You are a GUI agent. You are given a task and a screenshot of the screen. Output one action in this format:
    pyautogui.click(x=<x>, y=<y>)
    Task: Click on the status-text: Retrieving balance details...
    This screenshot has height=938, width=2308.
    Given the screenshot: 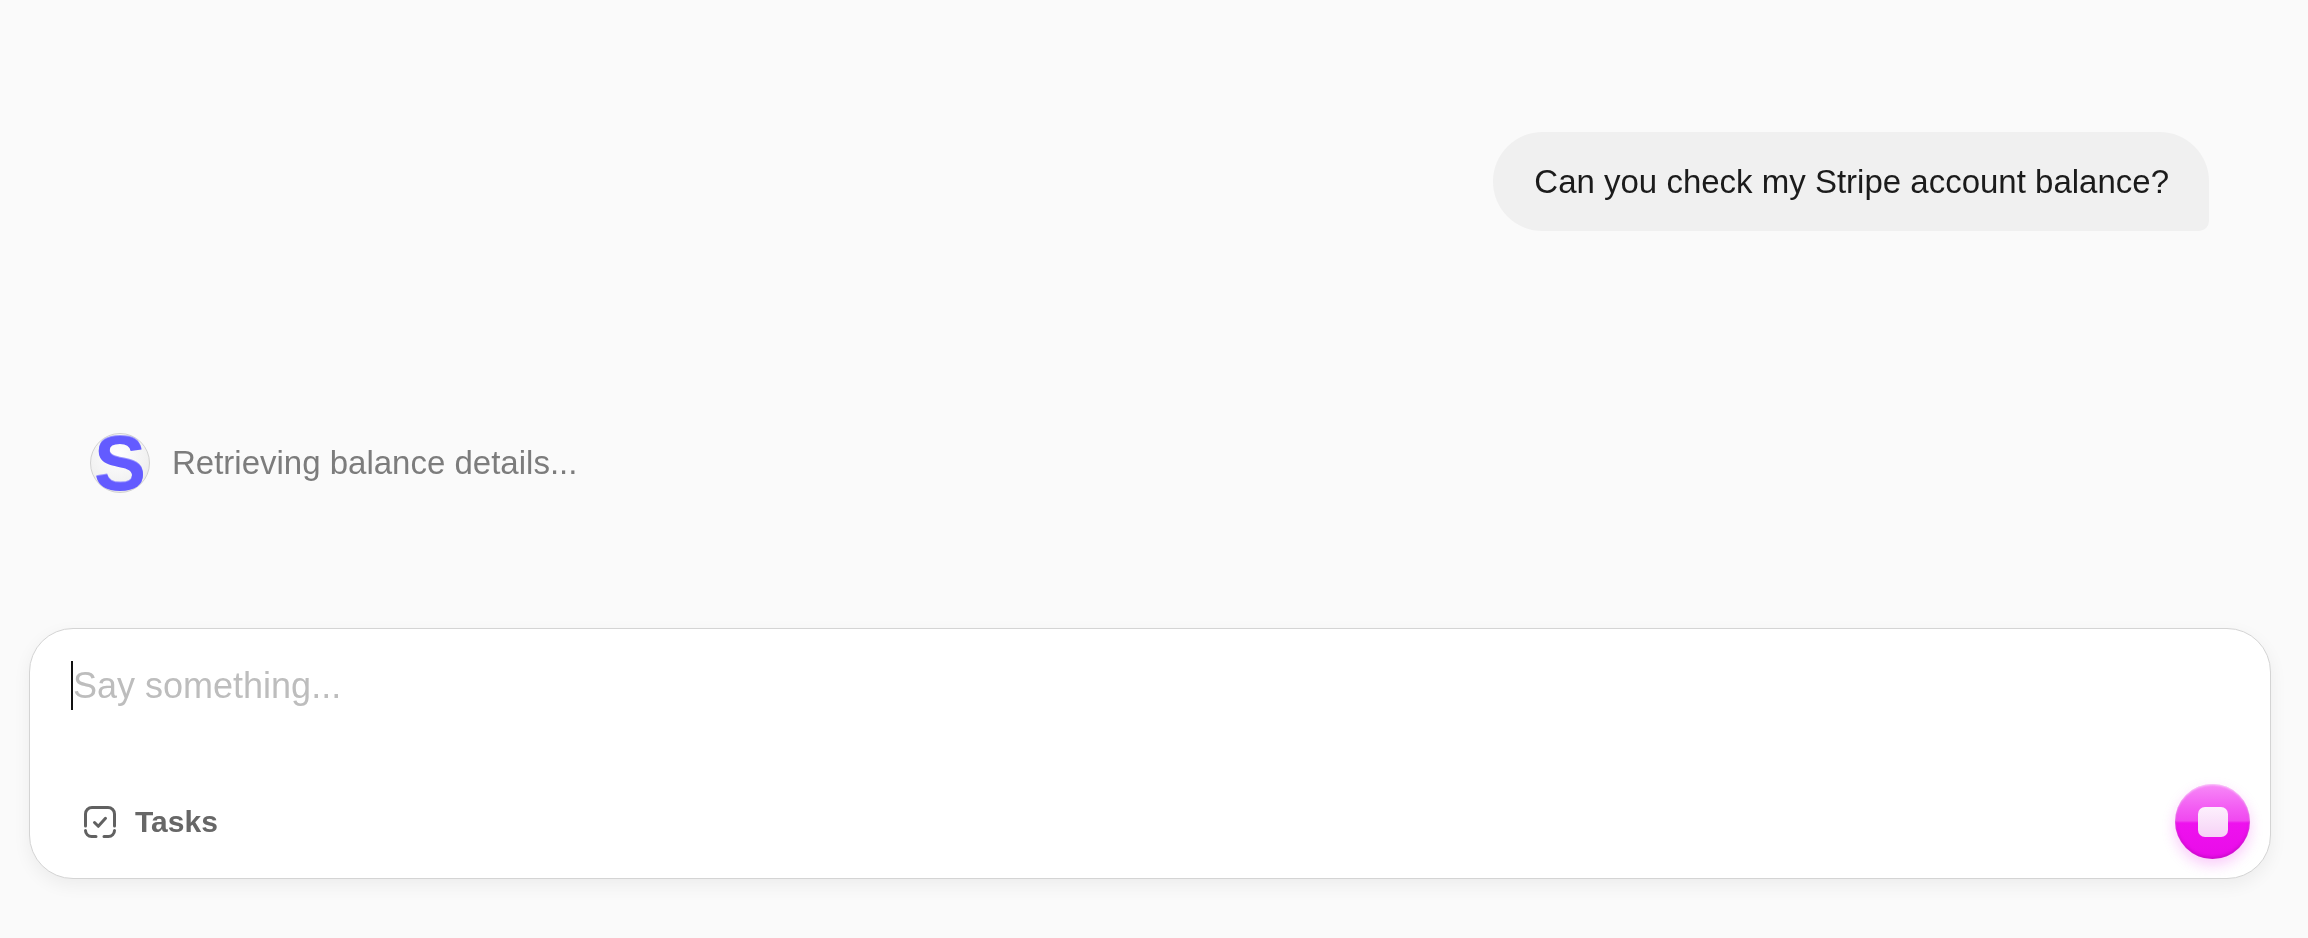 What is the action you would take?
    pyautogui.click(x=375, y=463)
    